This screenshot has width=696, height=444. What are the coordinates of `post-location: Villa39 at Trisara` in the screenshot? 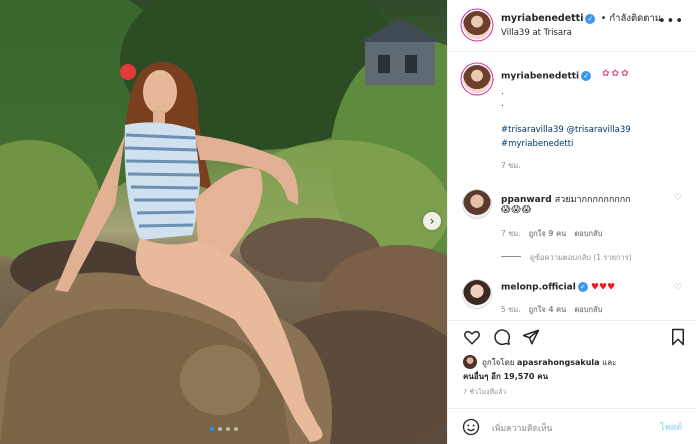 It's located at (536, 33).